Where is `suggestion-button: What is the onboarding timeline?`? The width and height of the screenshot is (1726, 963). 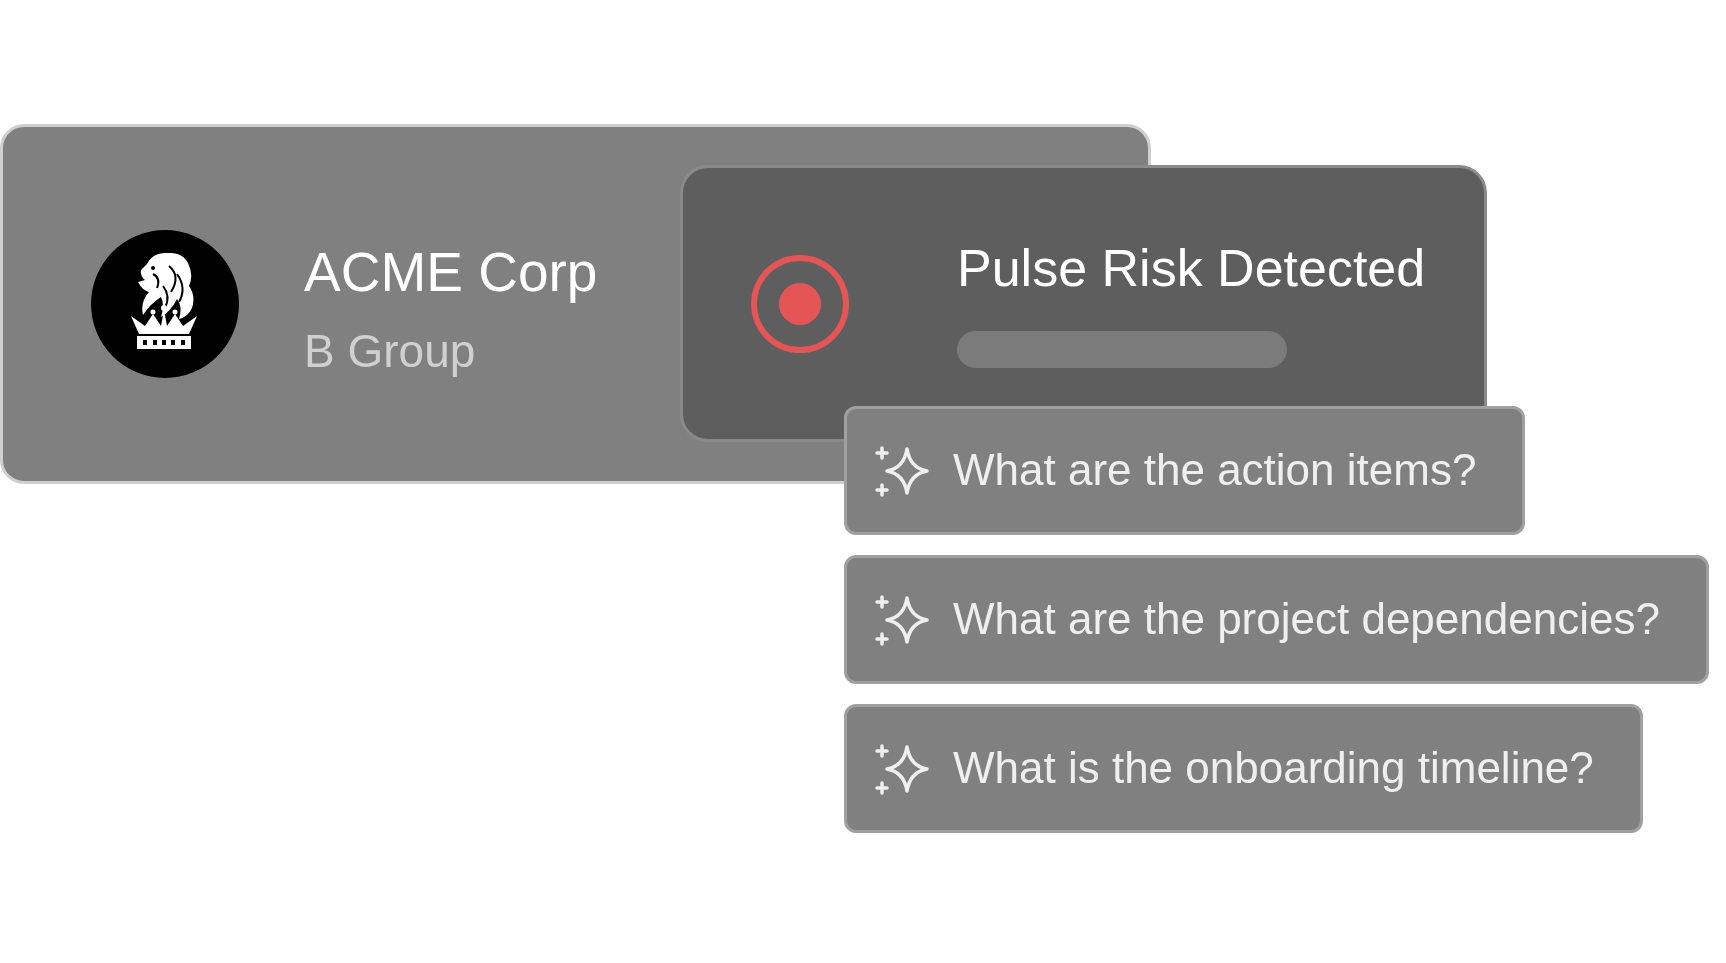
suggestion-button: What is the onboarding timeline? is located at coordinates (1243, 768).